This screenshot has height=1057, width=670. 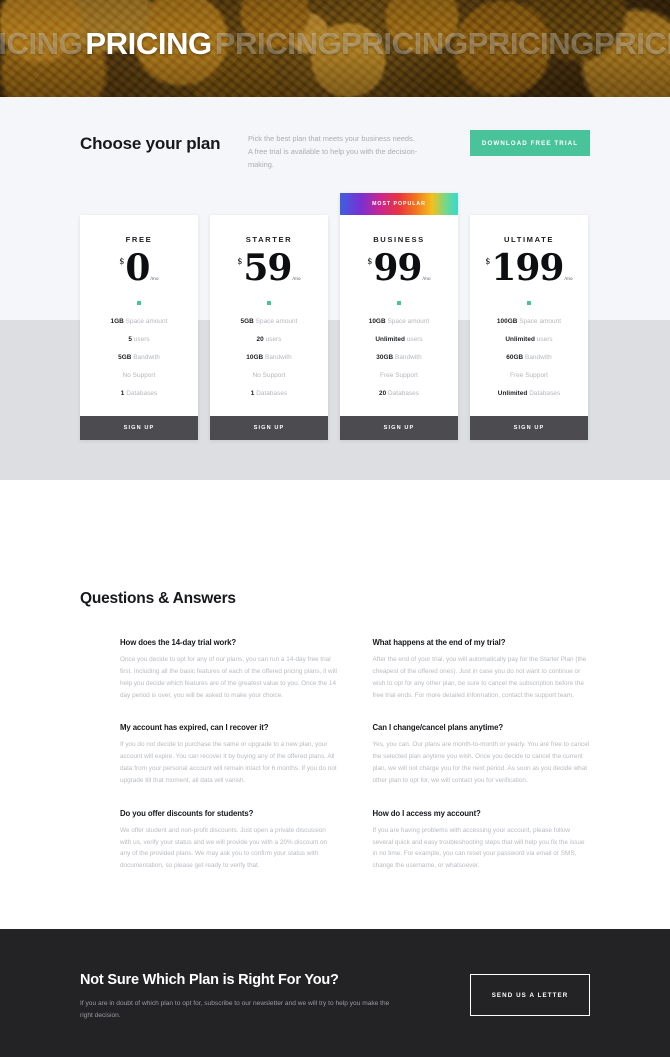 What do you see at coordinates (515, 357) in the screenshot?
I see `feature-strong: 60GB` at bounding box center [515, 357].